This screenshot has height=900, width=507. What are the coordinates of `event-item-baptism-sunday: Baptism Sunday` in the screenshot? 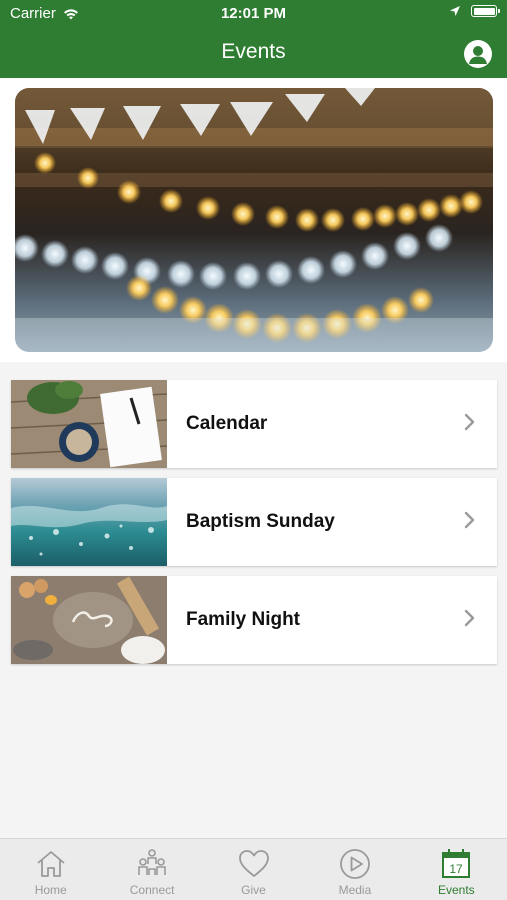 It's located at (254, 522).